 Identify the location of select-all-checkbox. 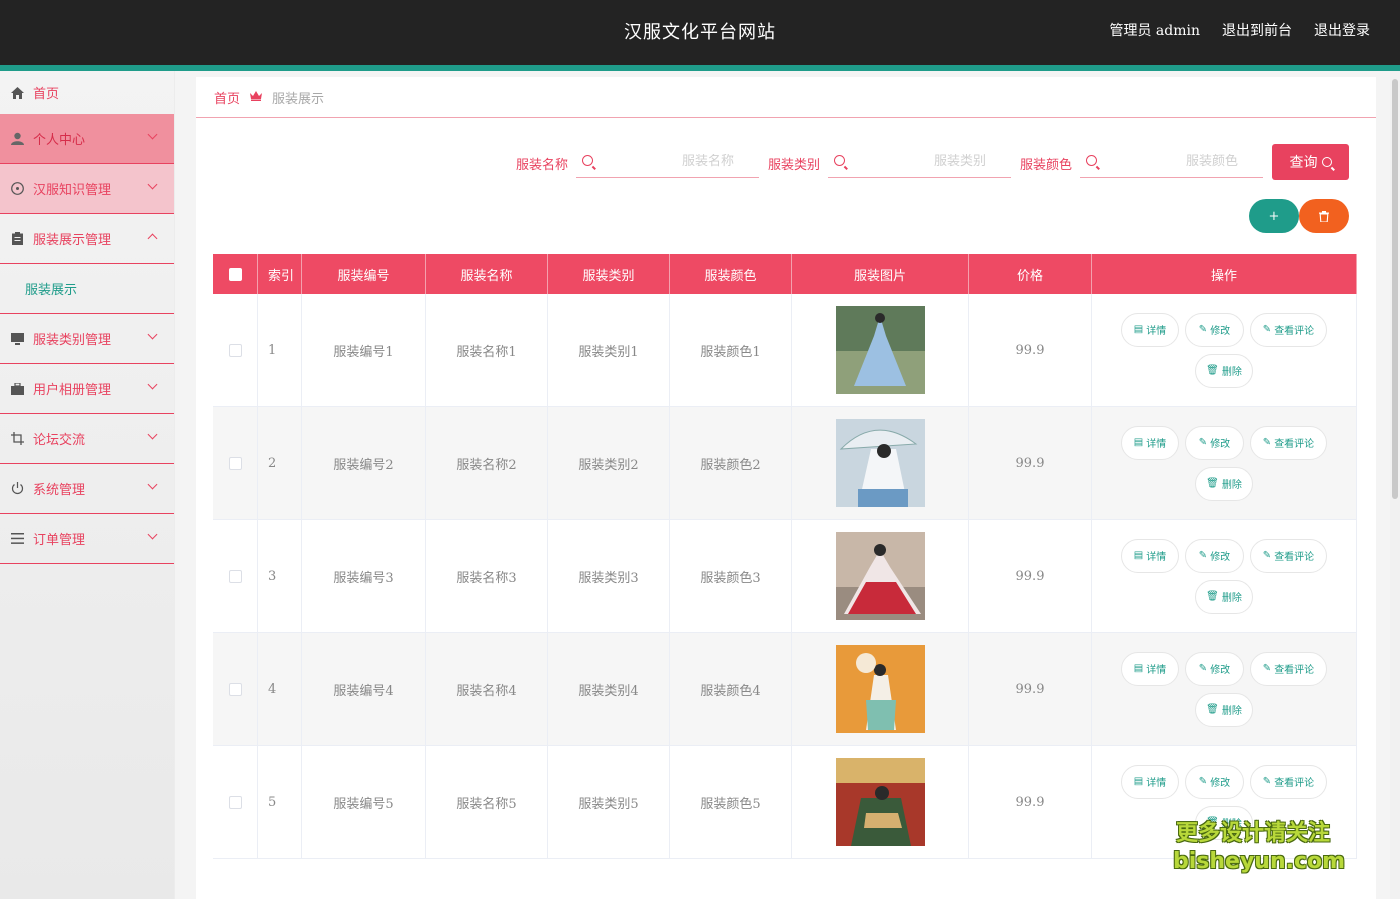
(235, 274).